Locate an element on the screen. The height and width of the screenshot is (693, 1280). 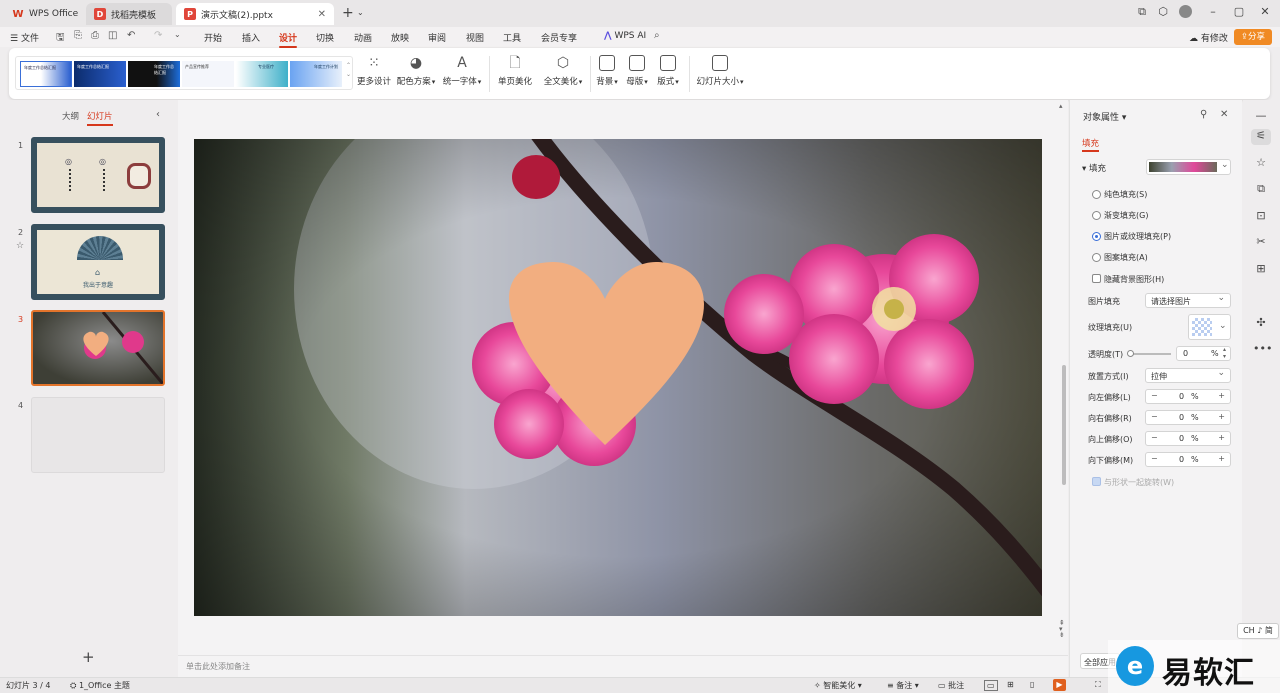
close-panel-icon: ✕ is located at coordinates (1224, 114).